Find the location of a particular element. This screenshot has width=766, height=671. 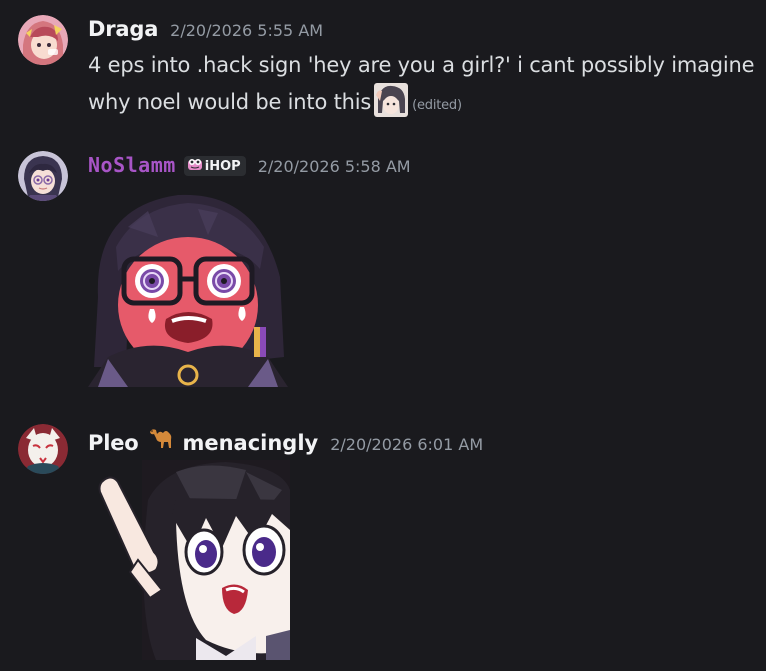

message-timestamp: 2/20/2026 5:58 AM is located at coordinates (334, 166).